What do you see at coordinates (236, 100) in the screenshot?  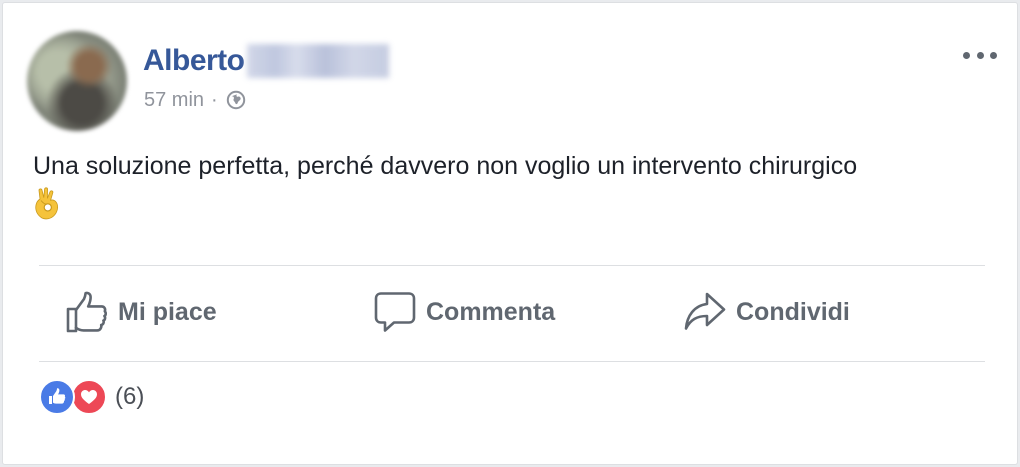 I see `globe-icon` at bounding box center [236, 100].